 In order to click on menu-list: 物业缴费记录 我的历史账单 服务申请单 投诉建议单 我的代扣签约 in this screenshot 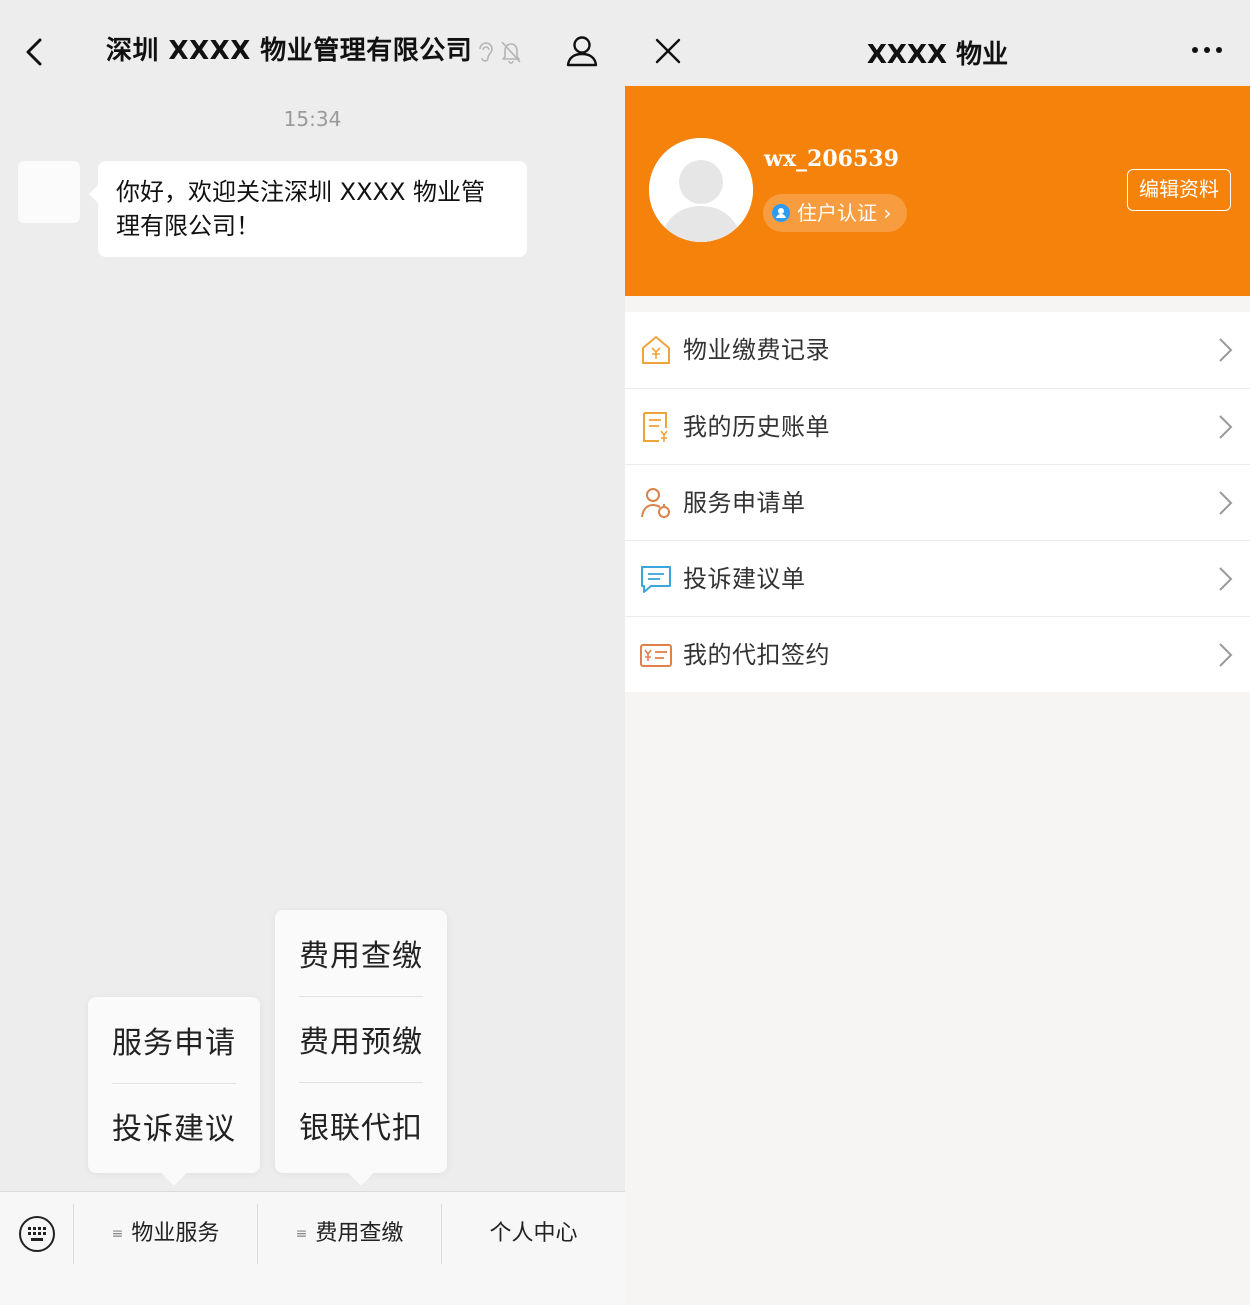, I will do `click(937, 502)`.